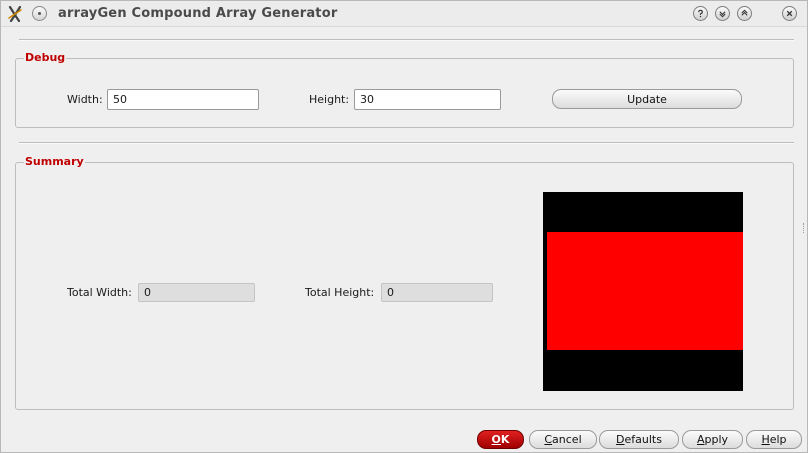  I want to click on close-icon, so click(789, 13).